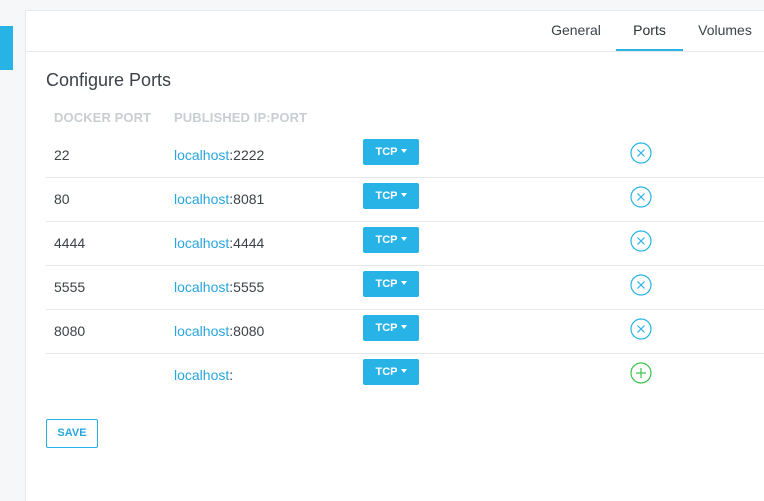 This screenshot has width=764, height=501. Describe the element at coordinates (231, 375) in the screenshot. I see `published-port-value: :` at that location.